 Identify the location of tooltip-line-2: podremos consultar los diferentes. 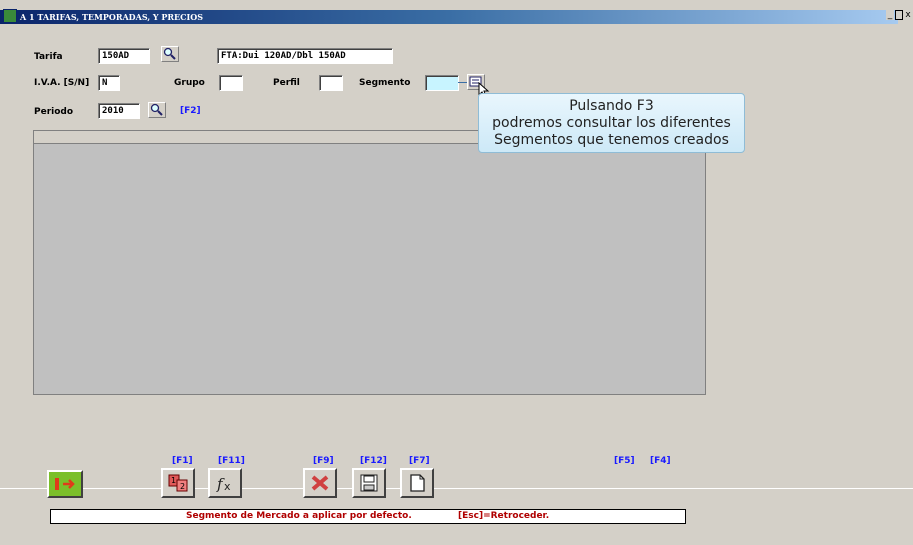
(611, 123).